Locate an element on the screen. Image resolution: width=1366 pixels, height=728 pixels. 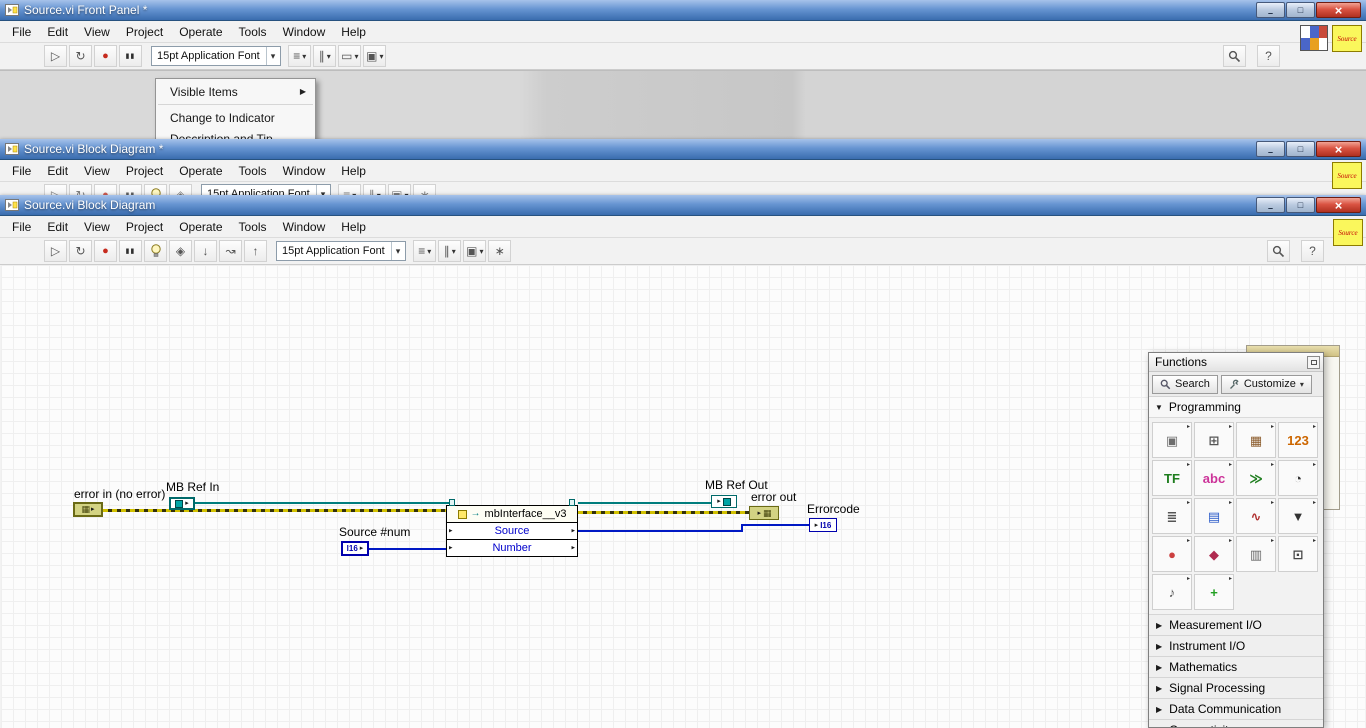
clean-up-diagram-button: ∗ is located at coordinates (500, 251).